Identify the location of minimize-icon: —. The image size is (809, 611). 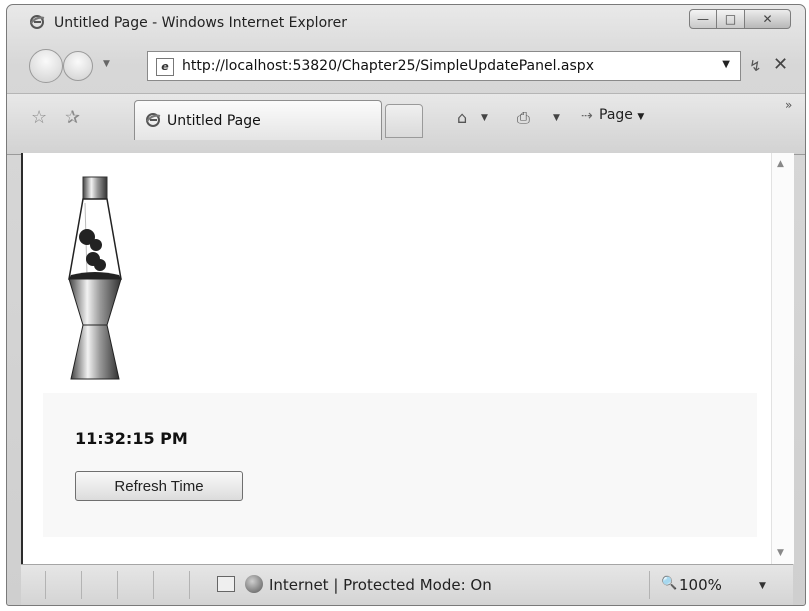
(703, 19).